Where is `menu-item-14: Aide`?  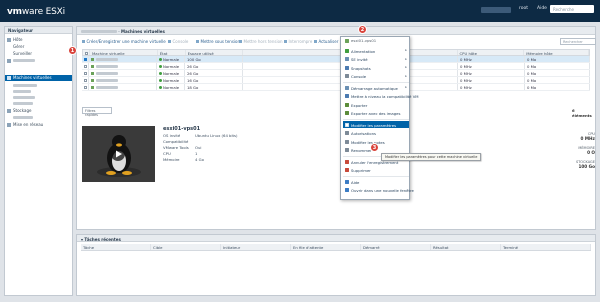 menu-item-14: Aide is located at coordinates (376, 181).